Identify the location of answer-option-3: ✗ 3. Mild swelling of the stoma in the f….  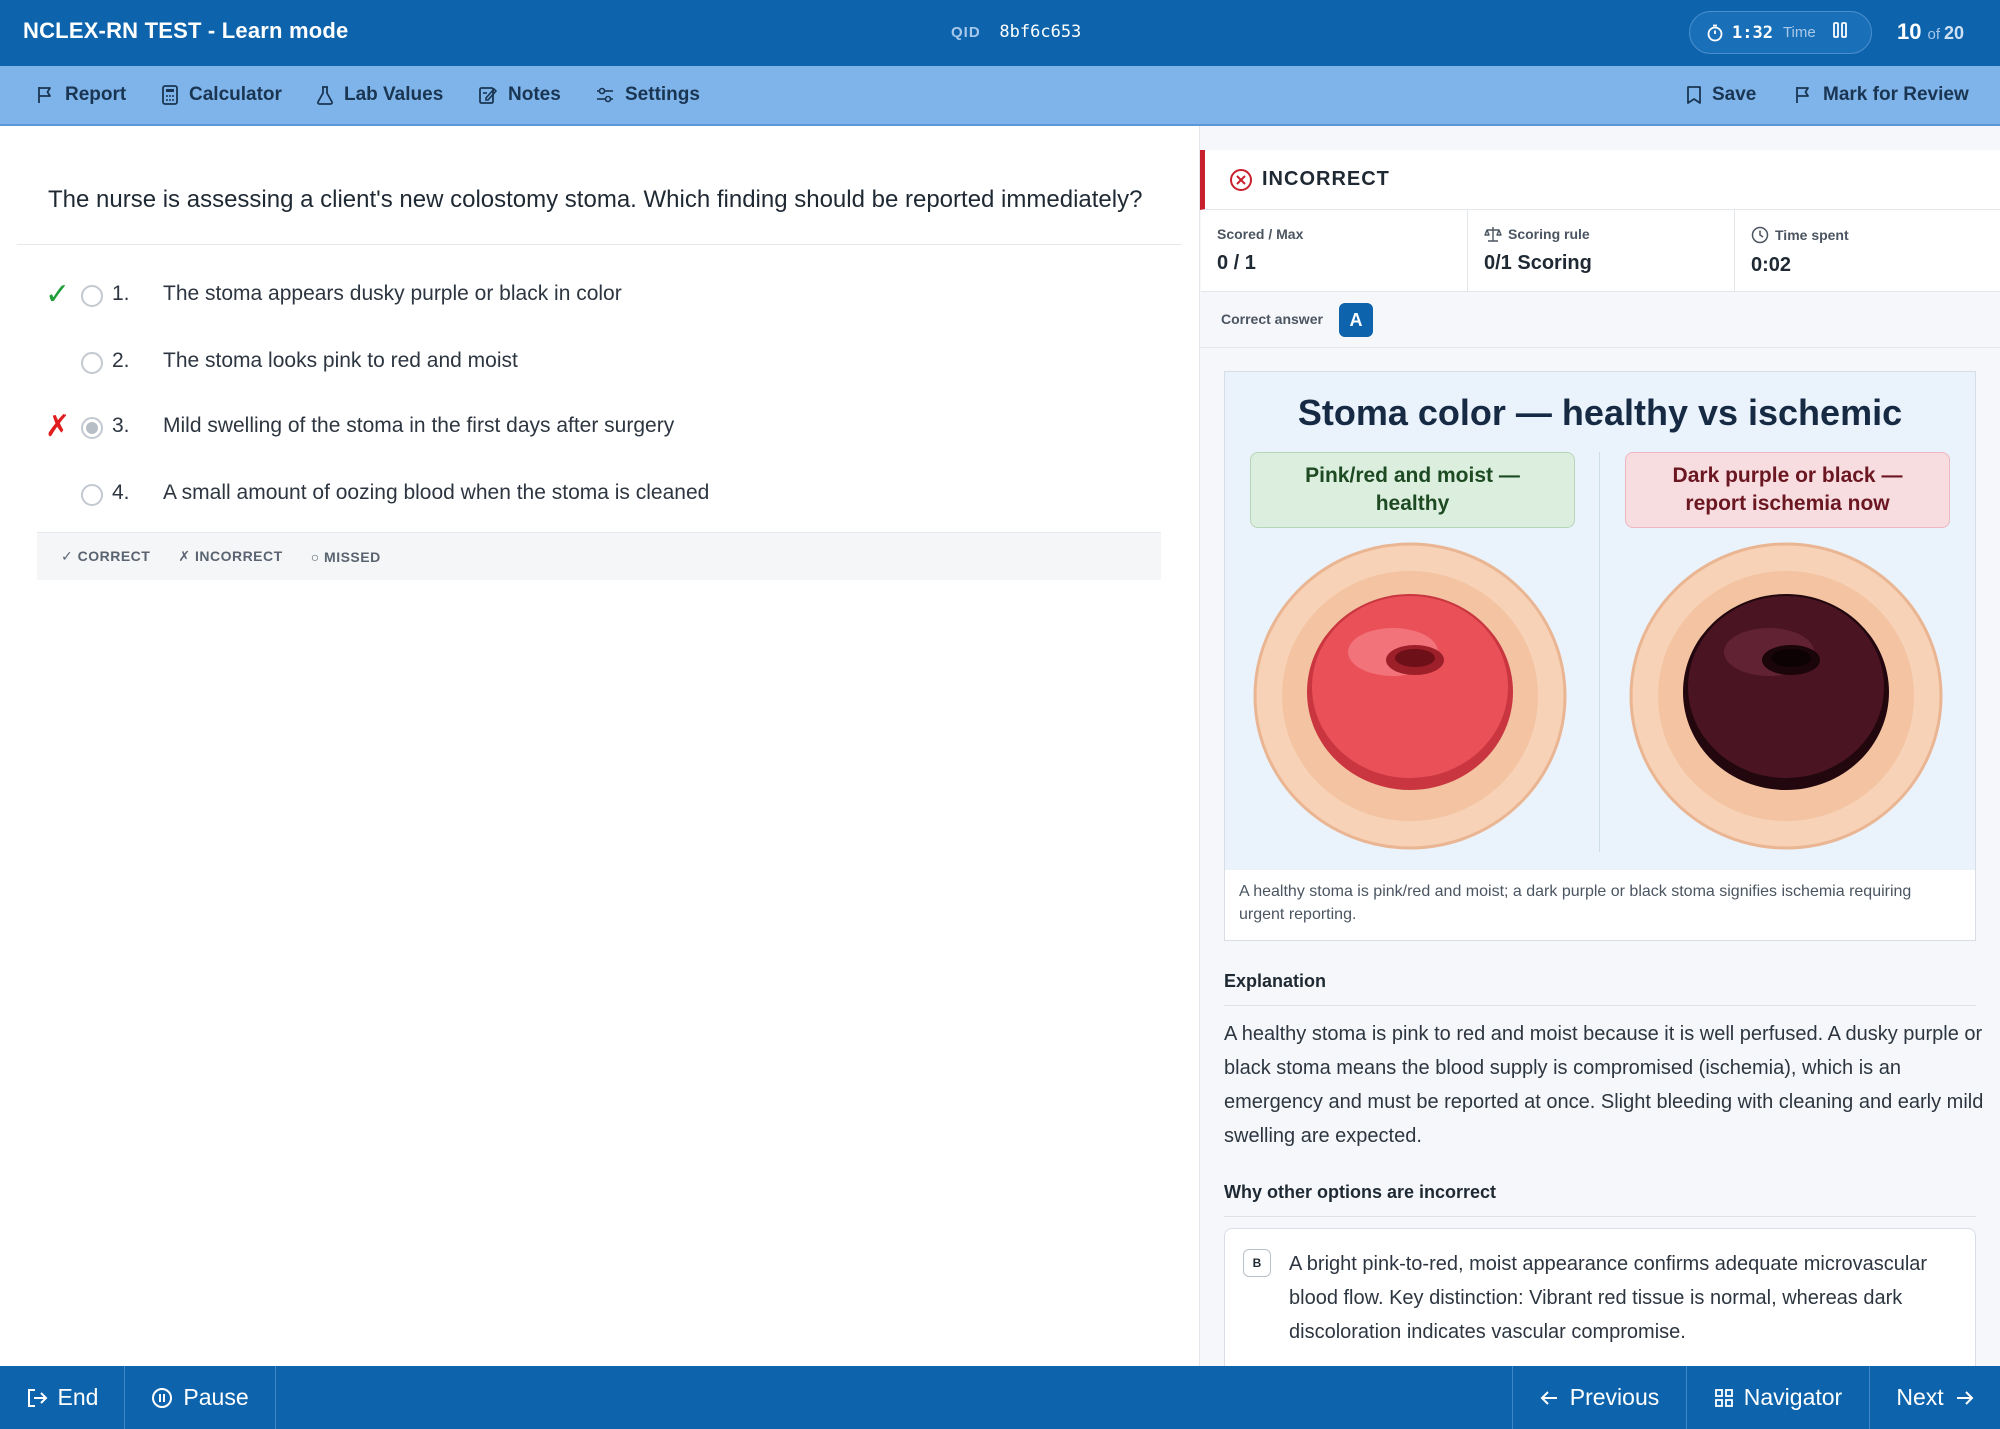
(590, 427).